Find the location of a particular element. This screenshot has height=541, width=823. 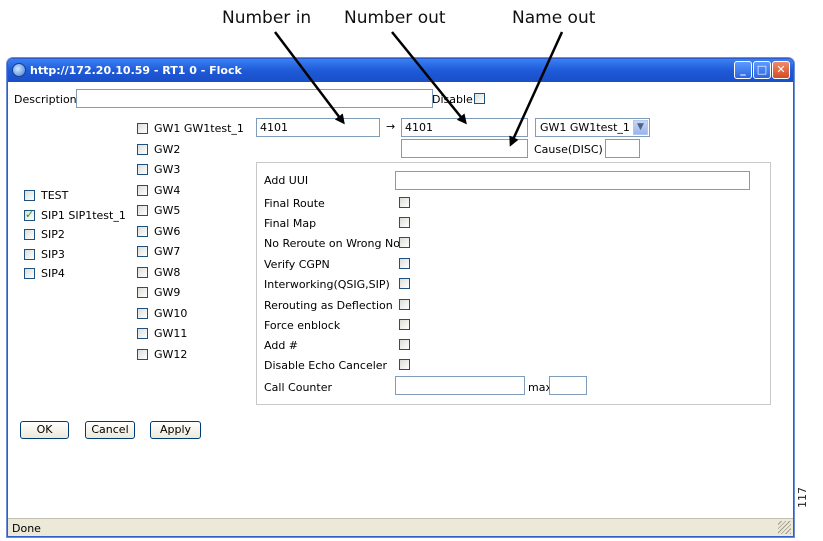

no-reroute-checkbox is located at coordinates (404, 242).